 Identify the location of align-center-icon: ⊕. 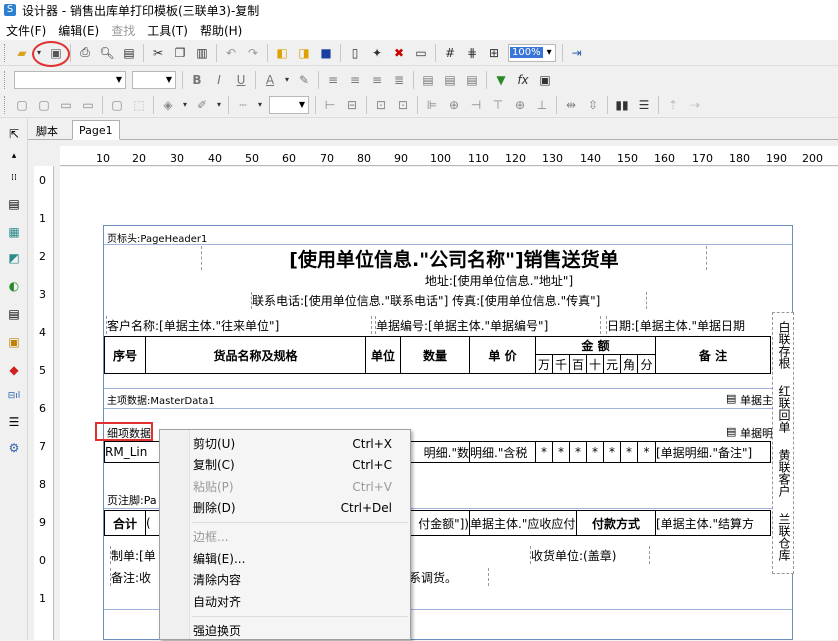
(454, 105).